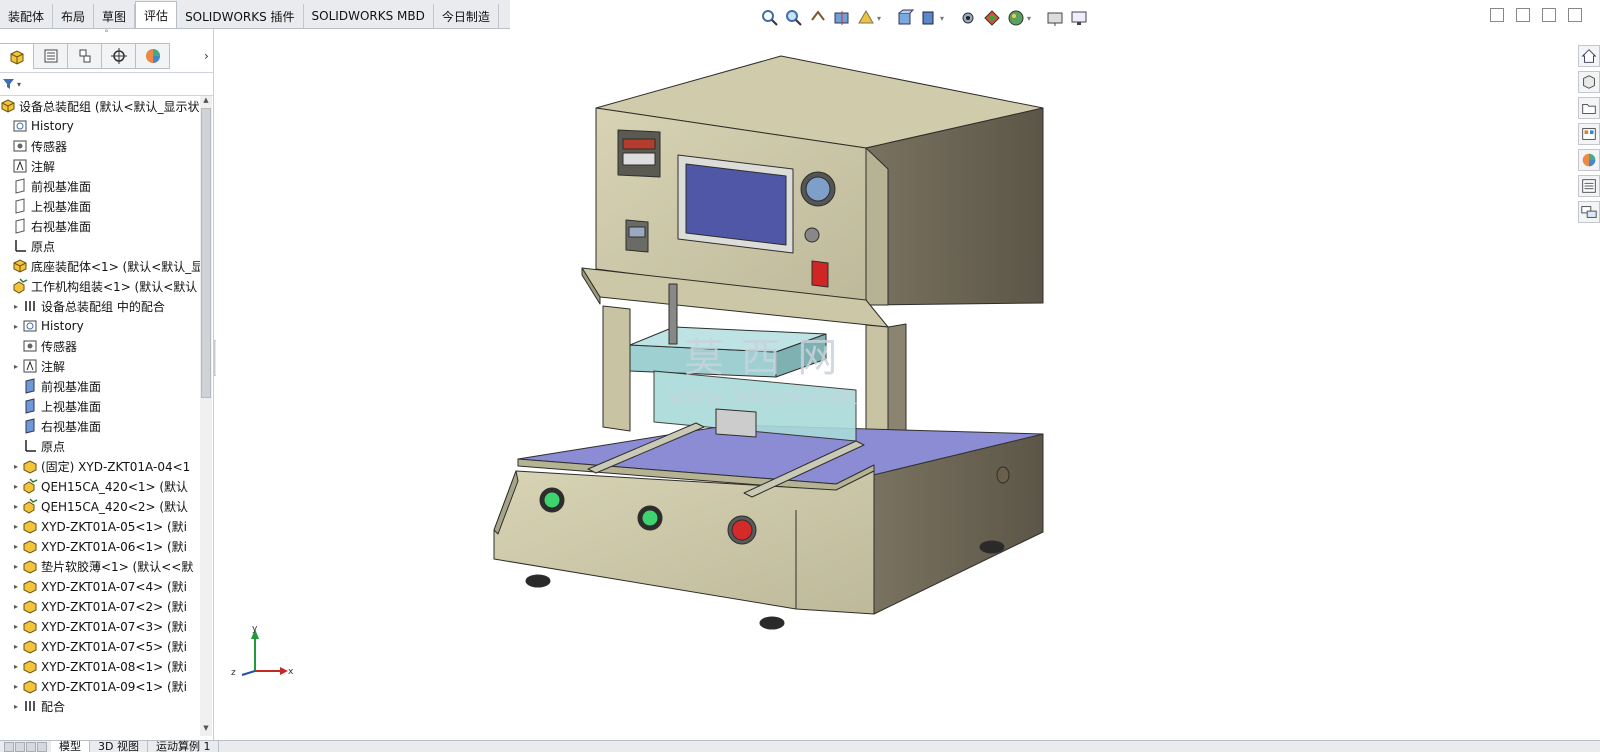 The width and height of the screenshot is (1600, 752). What do you see at coordinates (74, 16) in the screenshot?
I see `tab-1: 布局` at bounding box center [74, 16].